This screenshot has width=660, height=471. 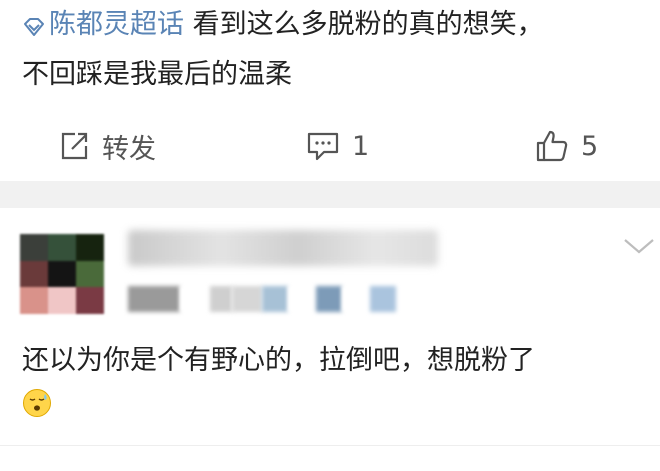 What do you see at coordinates (74, 146) in the screenshot?
I see `repost-icon` at bounding box center [74, 146].